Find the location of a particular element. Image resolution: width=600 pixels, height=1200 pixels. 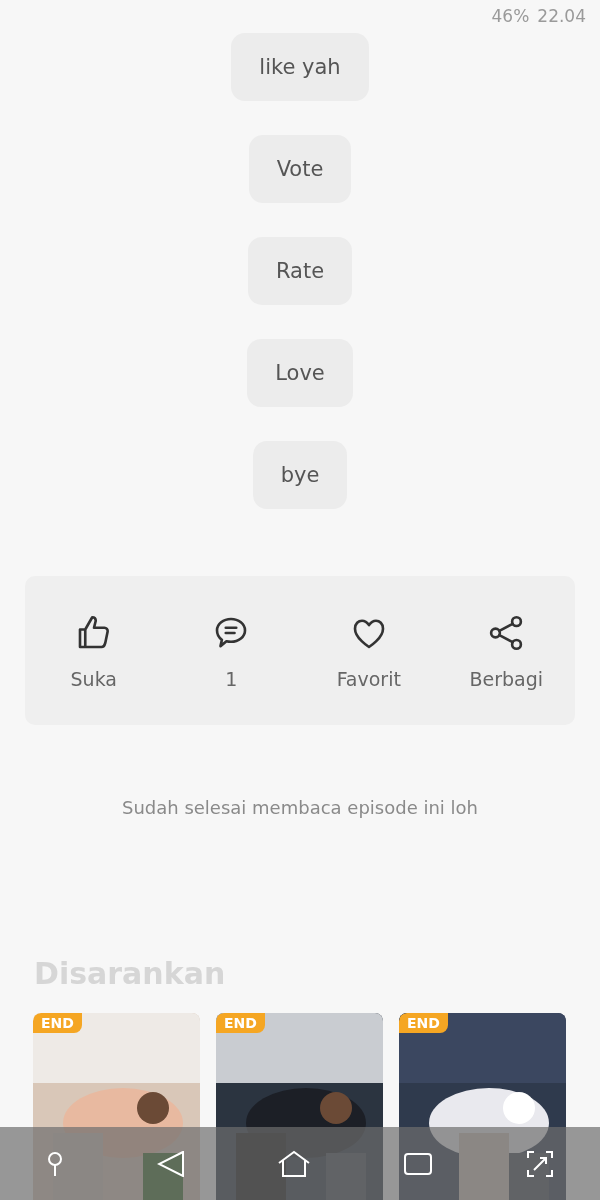

recent-apps-icon is located at coordinates (418, 1163).